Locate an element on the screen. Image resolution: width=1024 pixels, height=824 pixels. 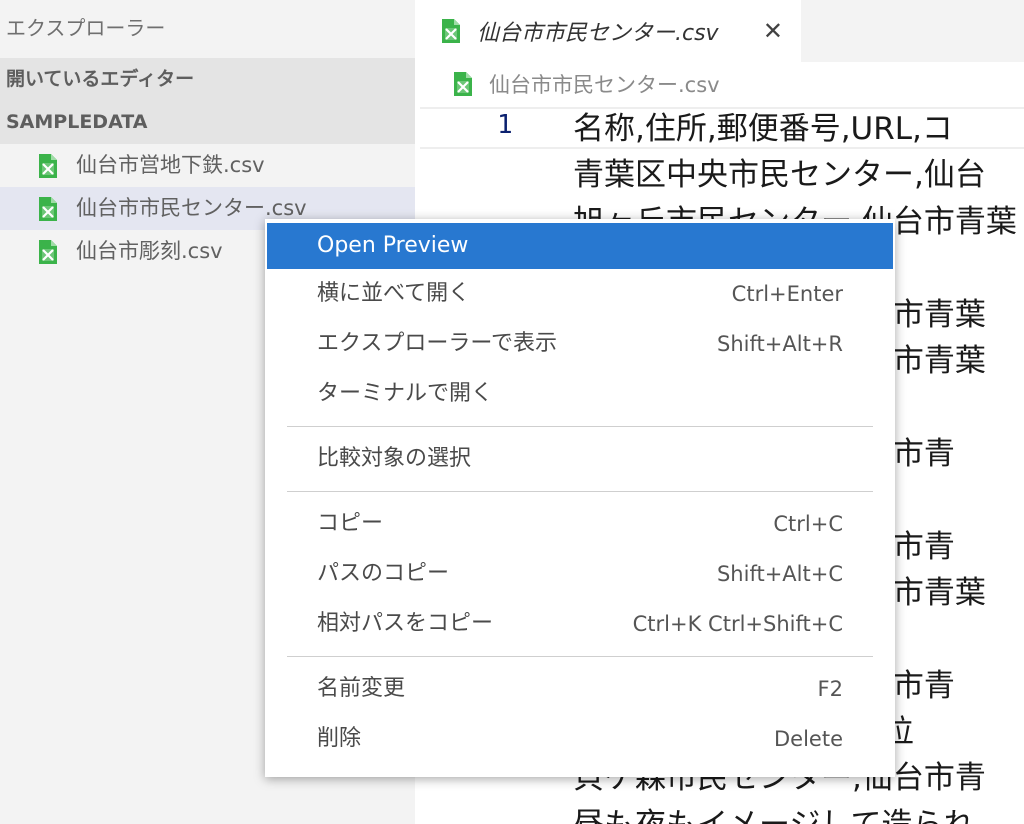
file-item-label: 仙台市営地下鉄.csv is located at coordinates (170, 165).